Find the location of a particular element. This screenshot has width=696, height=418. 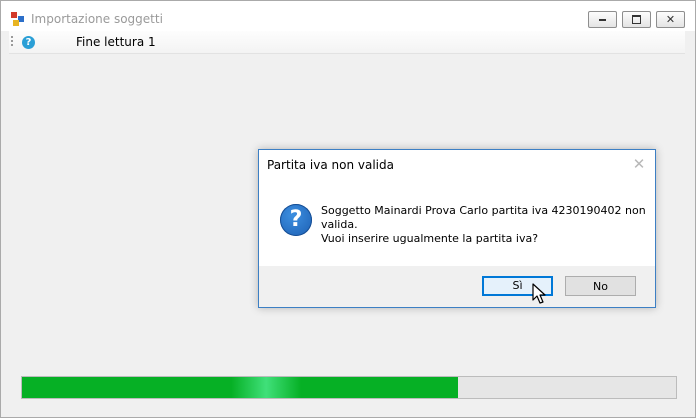

close-button: ✕ is located at coordinates (670, 19).